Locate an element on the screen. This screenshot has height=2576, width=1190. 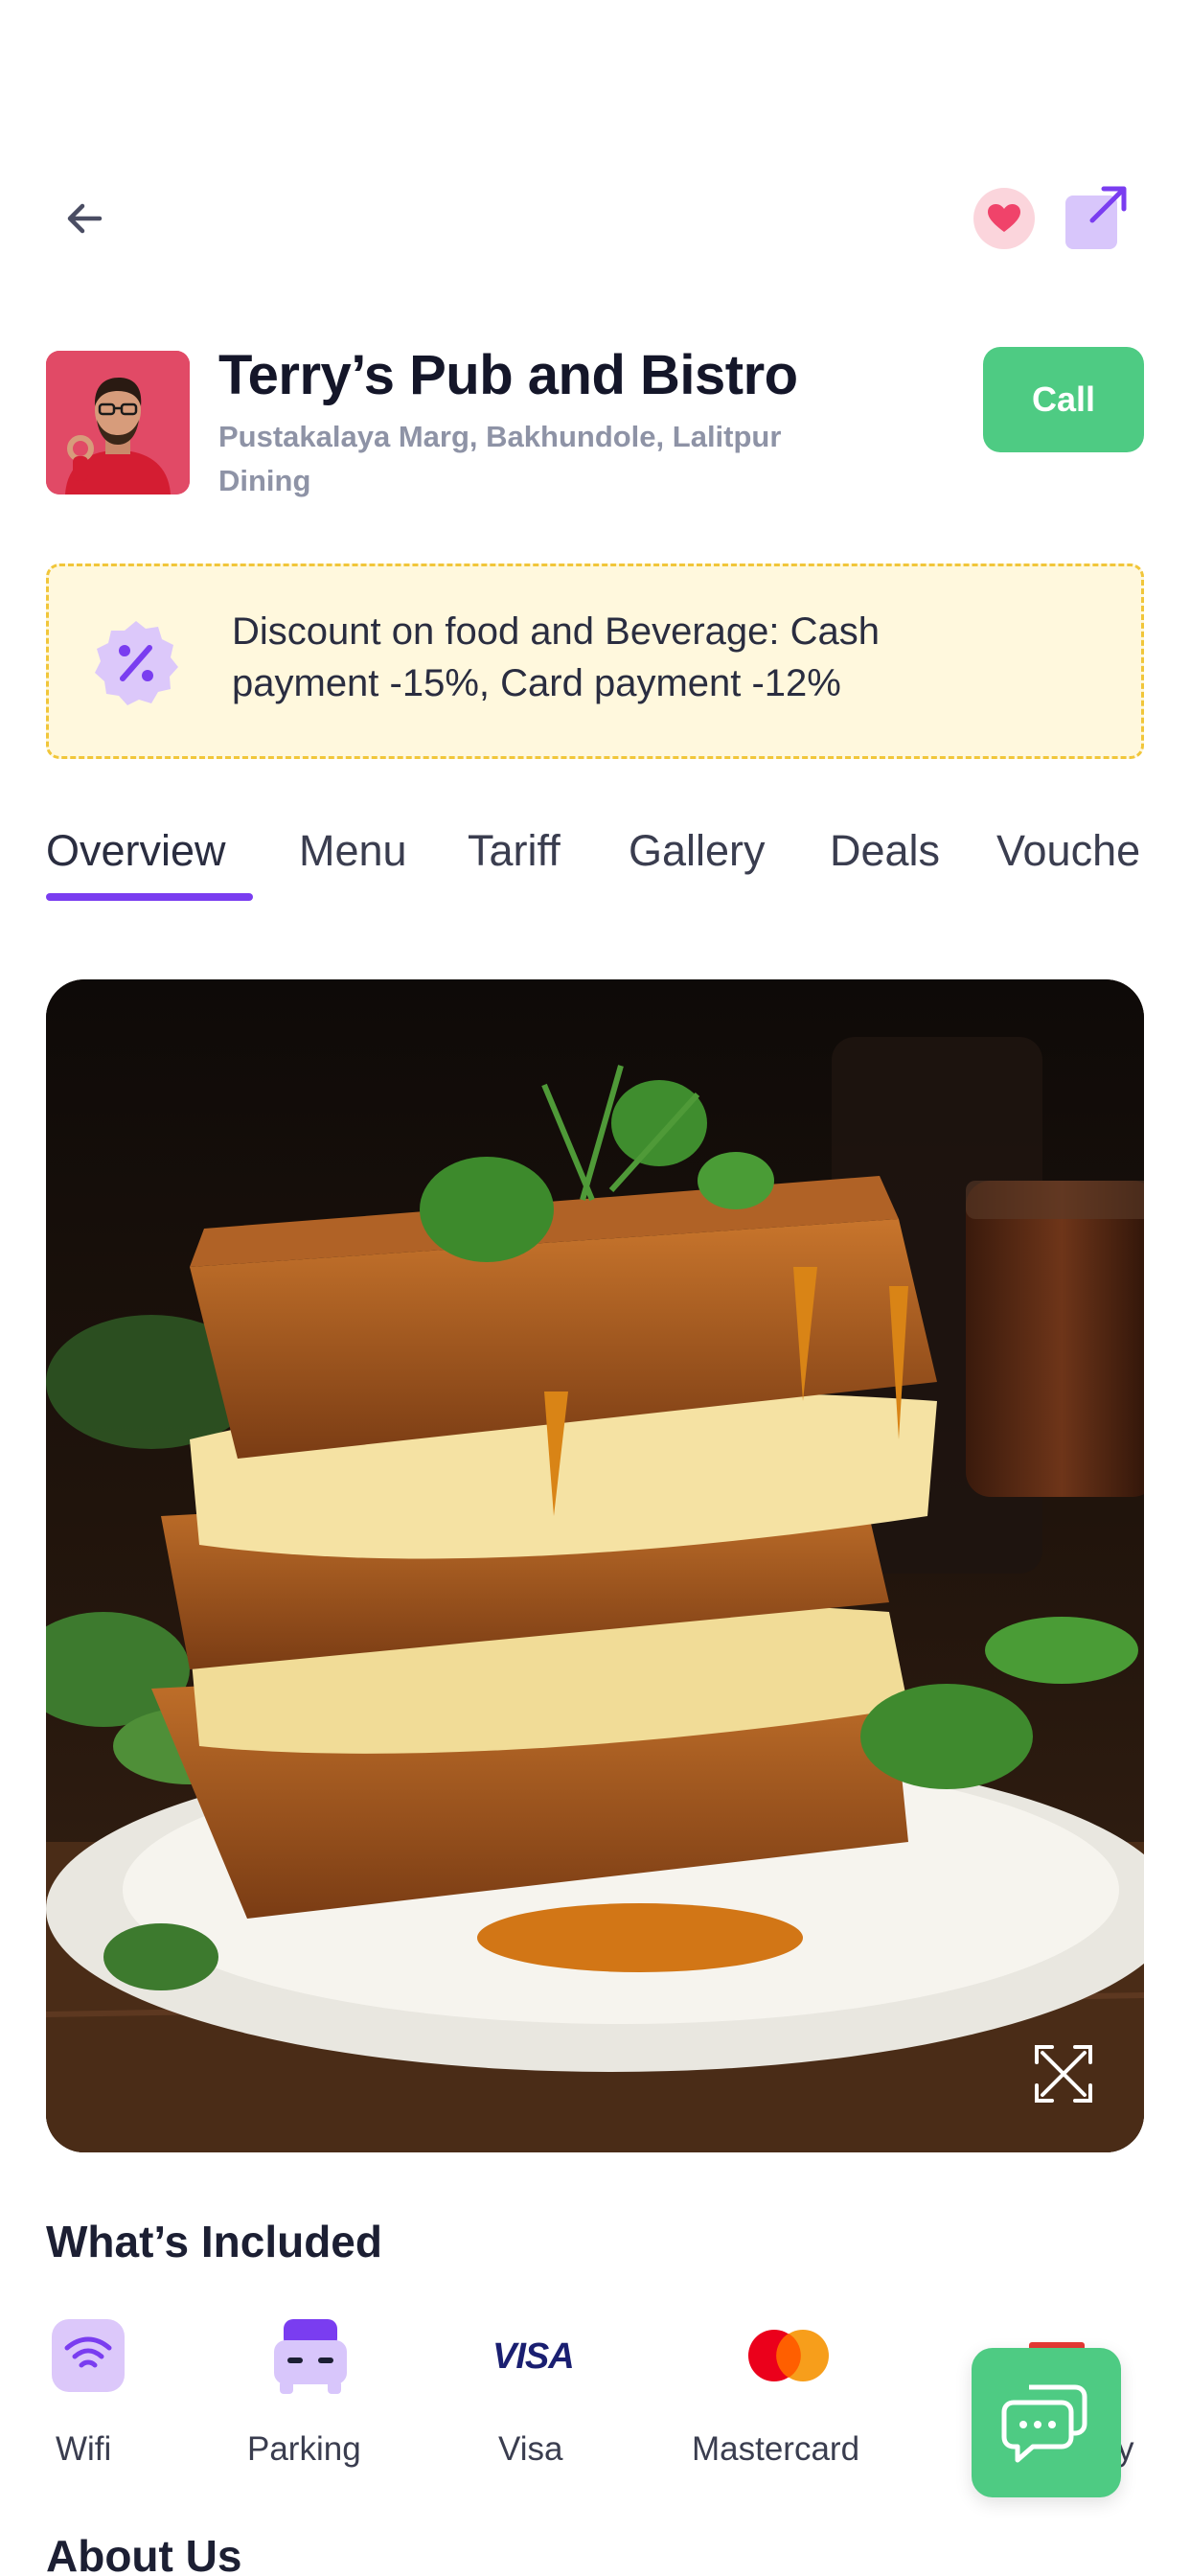
arrow-left-icon is located at coordinates (85, 218).